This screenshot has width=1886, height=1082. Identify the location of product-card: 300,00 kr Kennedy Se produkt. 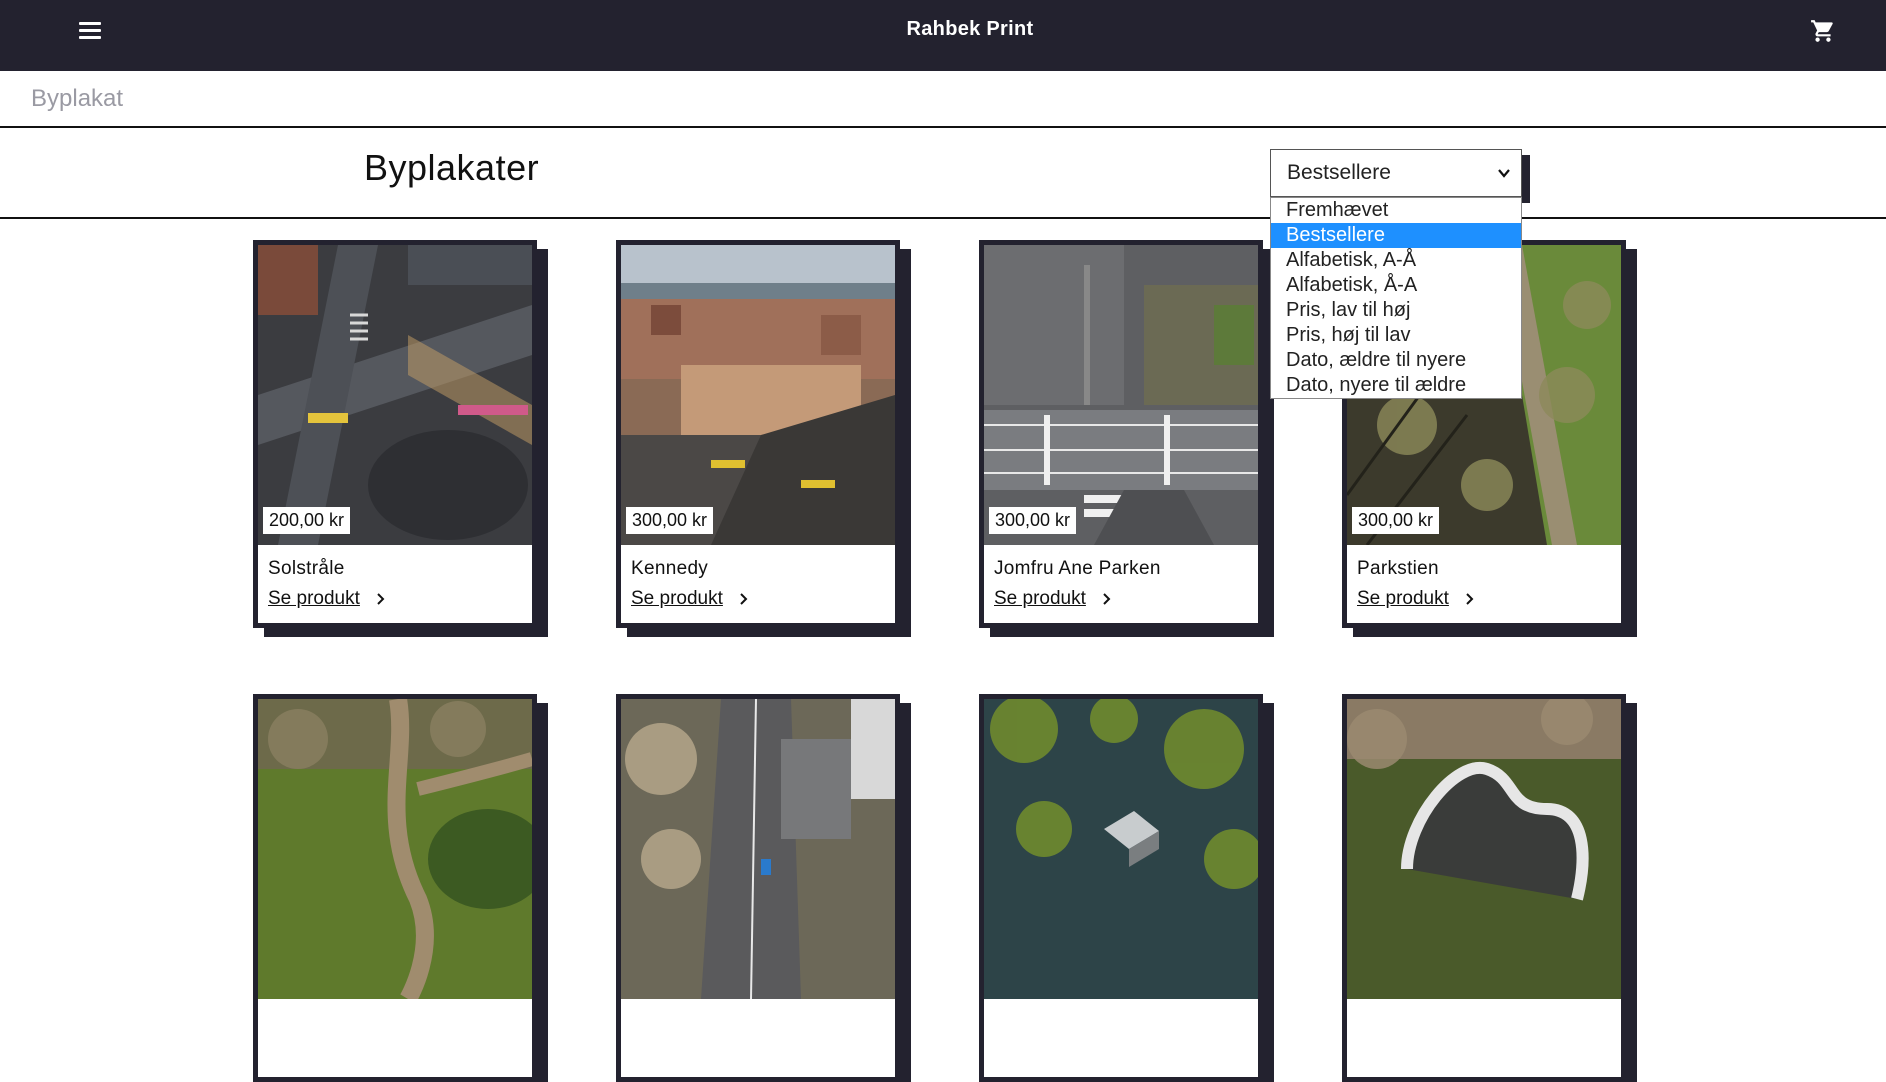
(758, 434).